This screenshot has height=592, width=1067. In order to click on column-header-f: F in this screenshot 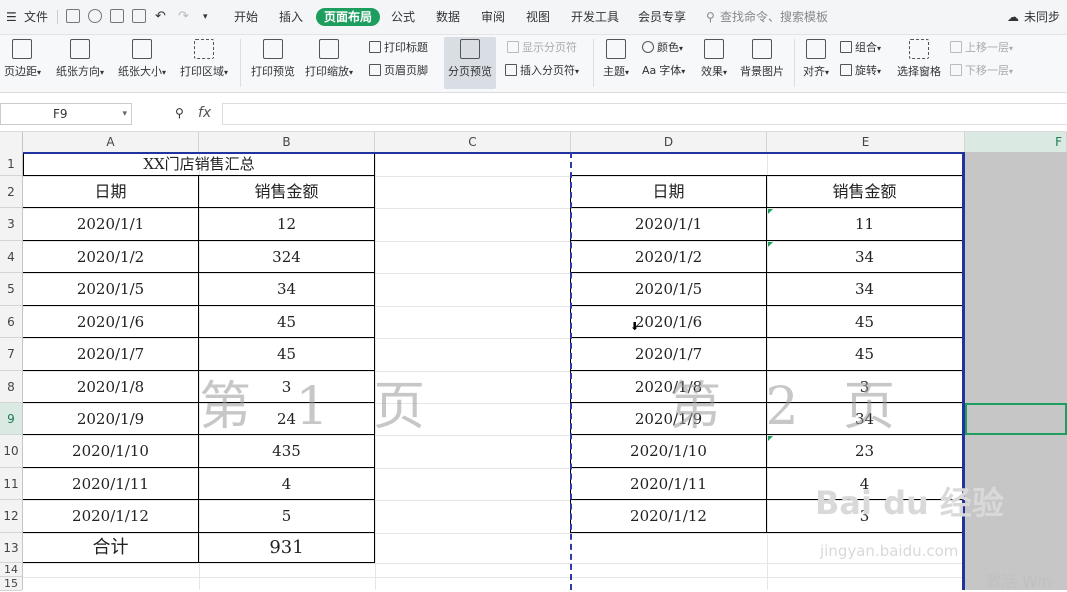, I will do `click(1016, 142)`.